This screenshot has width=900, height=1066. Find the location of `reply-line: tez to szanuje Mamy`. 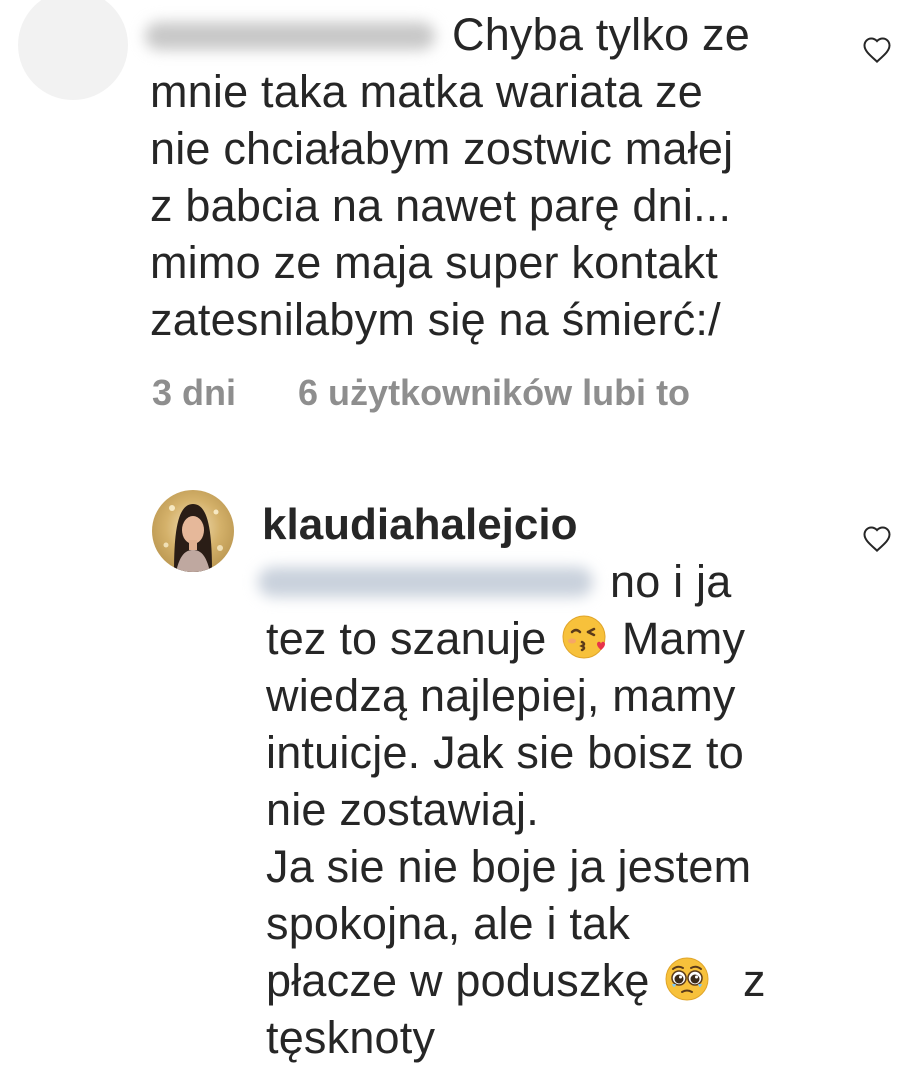

reply-line: tez to szanuje Mamy is located at coordinates (516, 638).